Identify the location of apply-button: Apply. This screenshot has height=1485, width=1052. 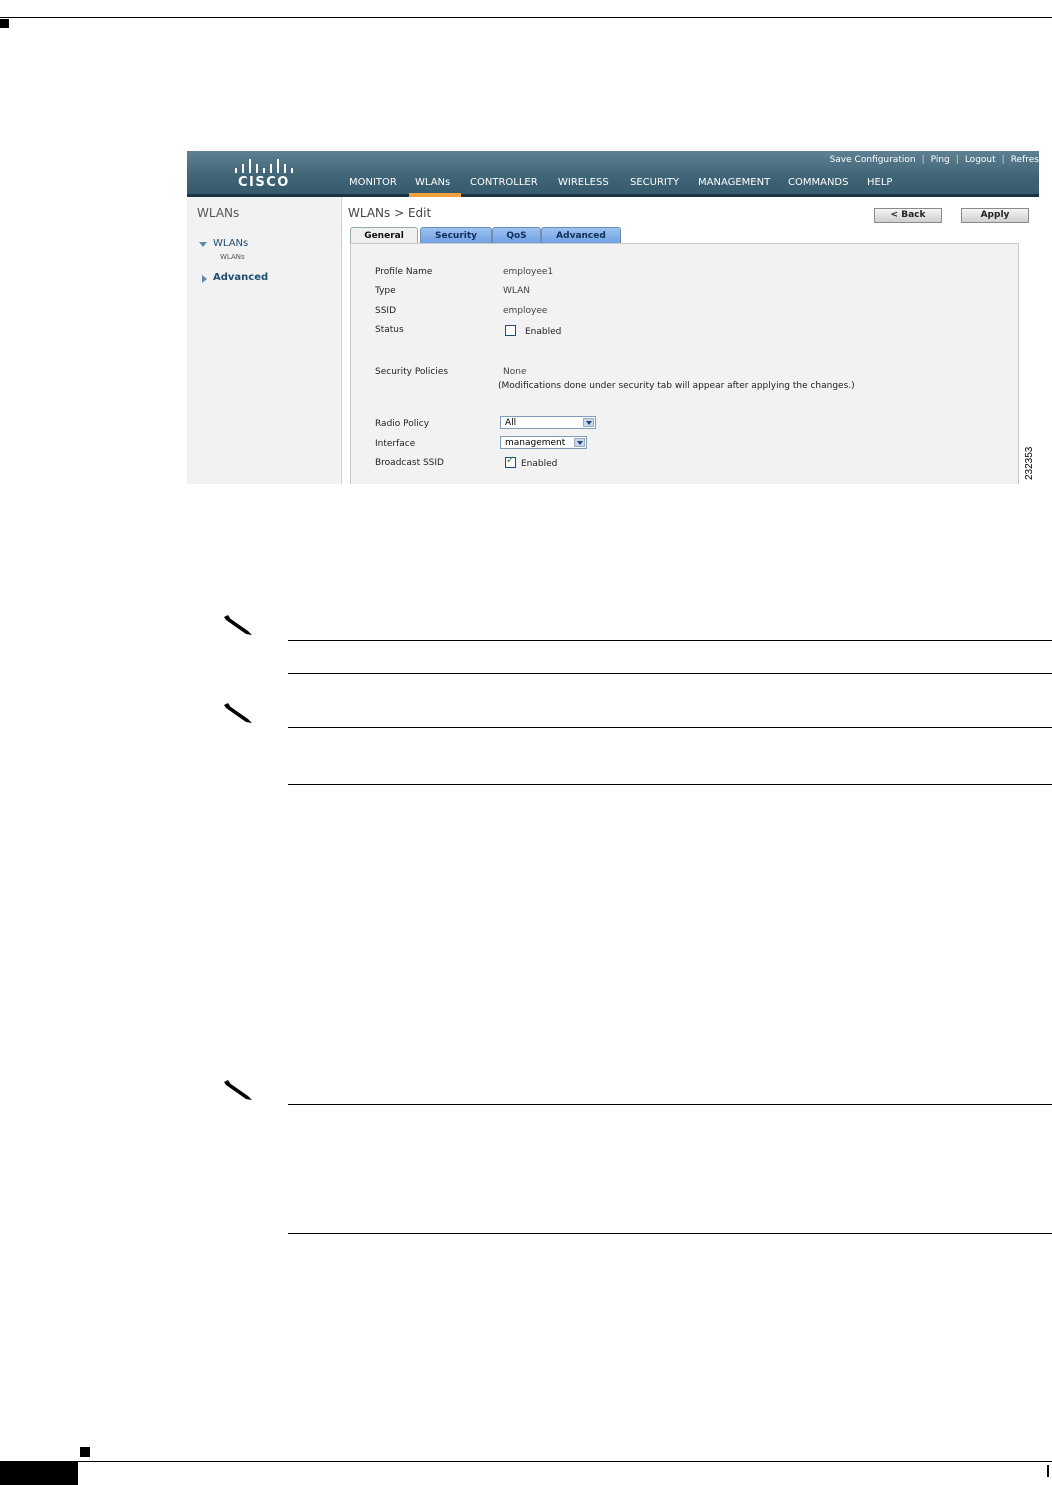
(995, 215).